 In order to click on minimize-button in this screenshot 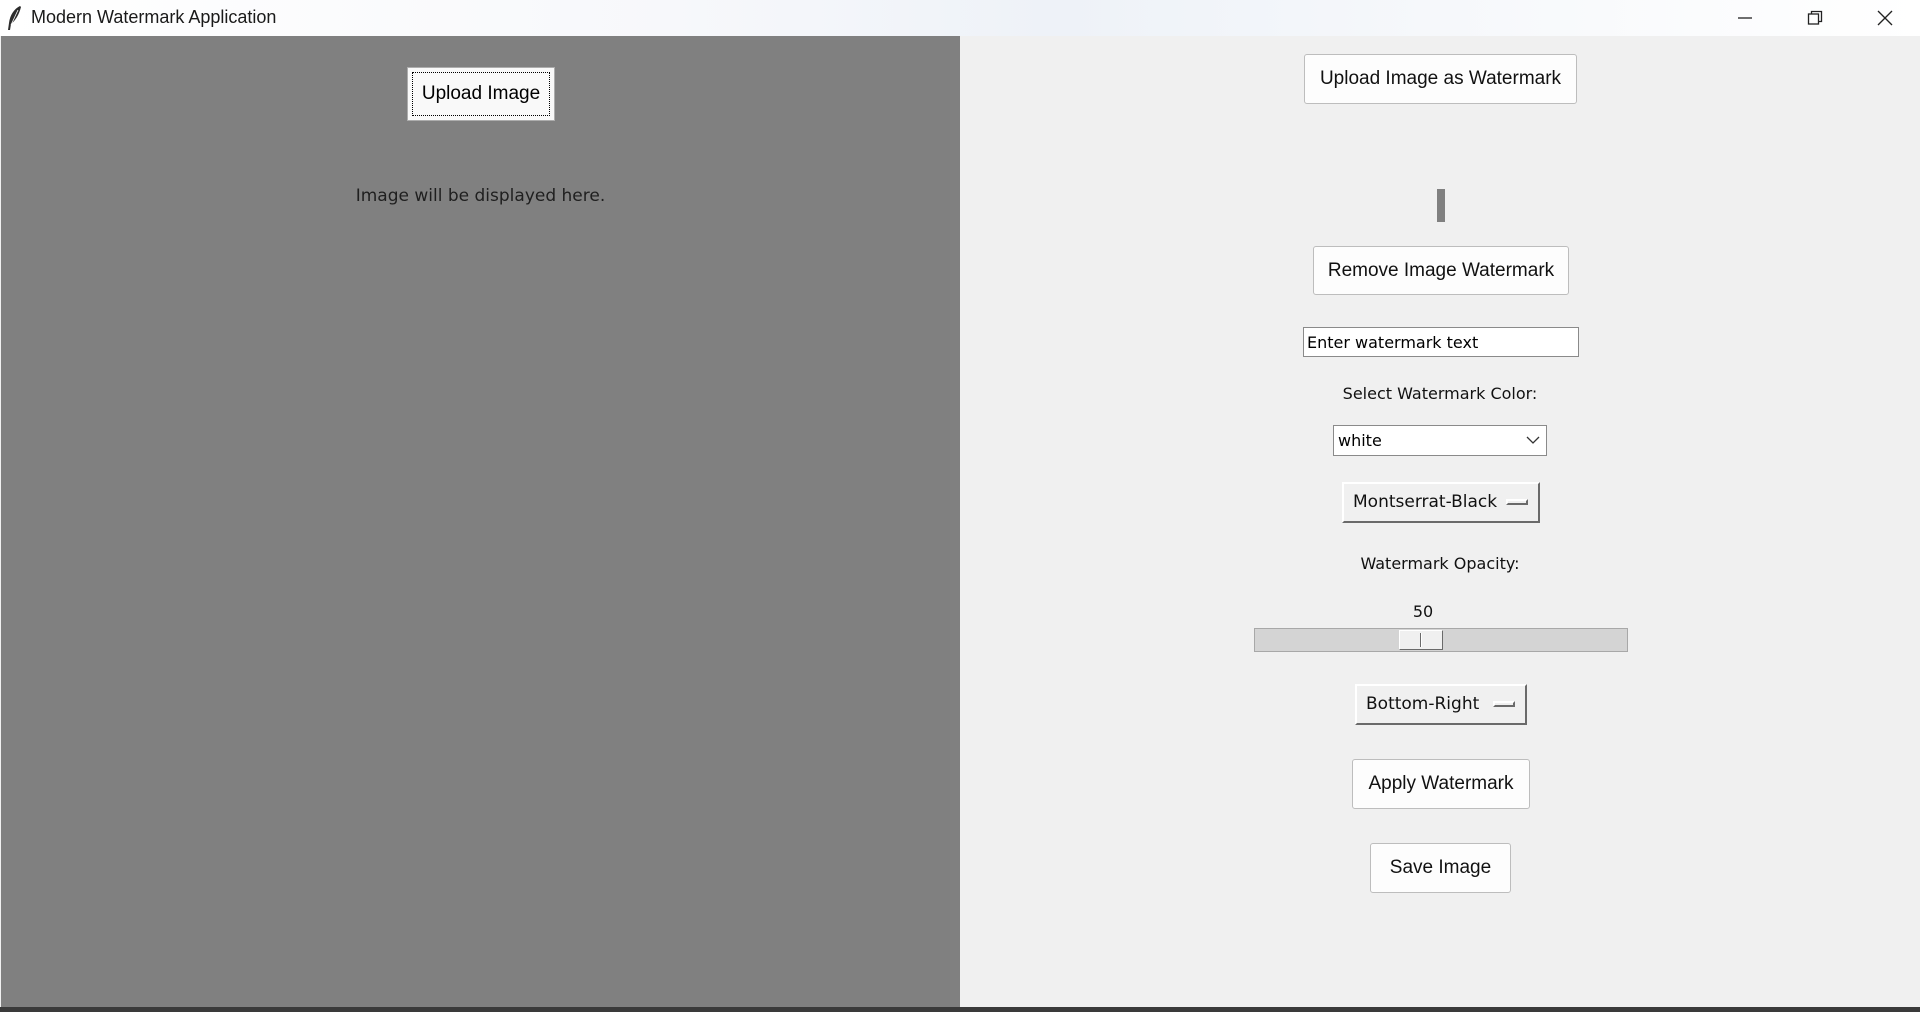, I will do `click(1745, 18)`.